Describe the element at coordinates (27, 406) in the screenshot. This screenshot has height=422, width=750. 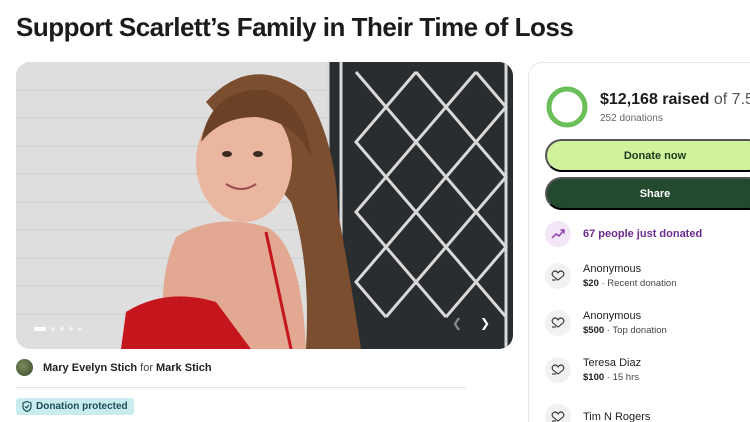
I see `shield-check-icon` at that location.